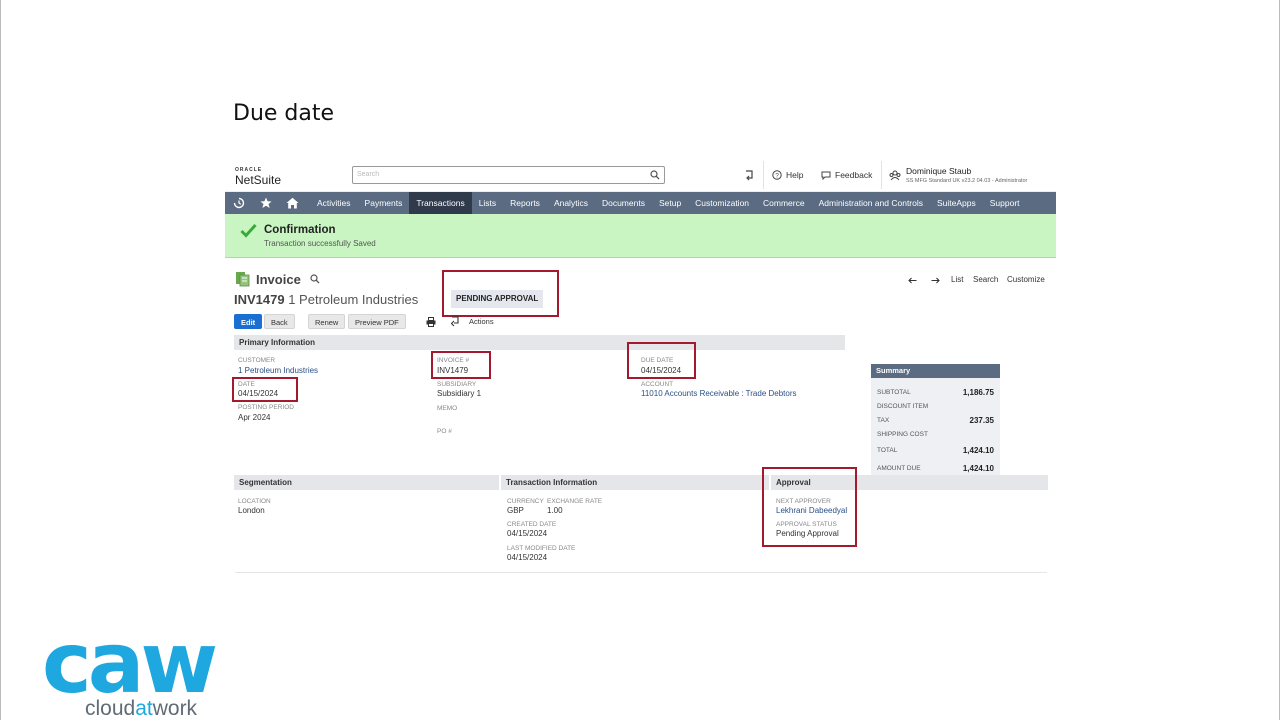 The width and height of the screenshot is (1280, 720). What do you see at coordinates (431, 322) in the screenshot?
I see `print-icon` at bounding box center [431, 322].